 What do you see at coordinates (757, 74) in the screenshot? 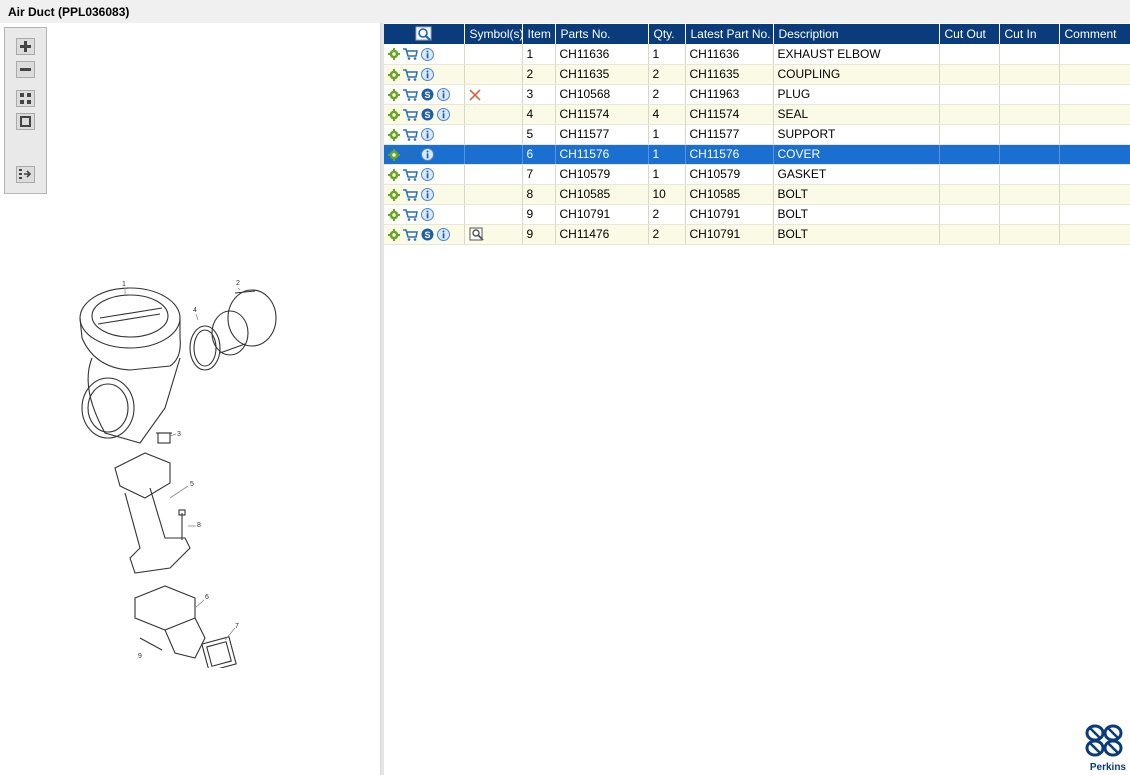
I see `table-row: 2 CH11635 2 CH11635 COUPLING` at bounding box center [757, 74].